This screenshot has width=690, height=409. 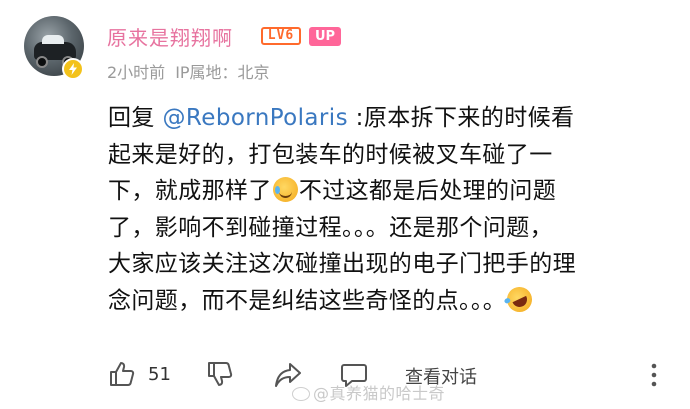 I want to click on watermark: @真养猫的哈士奇, so click(x=368, y=392).